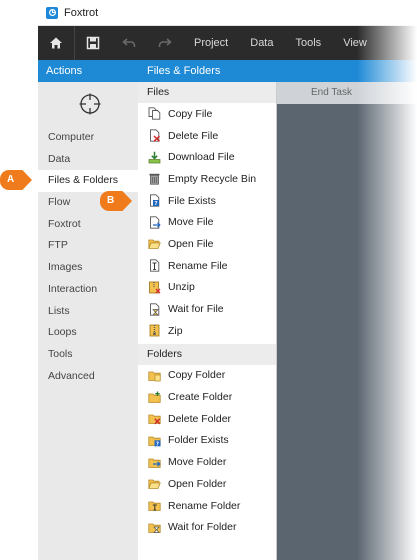 Image resolution: width=417 pixels, height=560 pixels. I want to click on action-item-move-folder: Move Folder, so click(207, 462).